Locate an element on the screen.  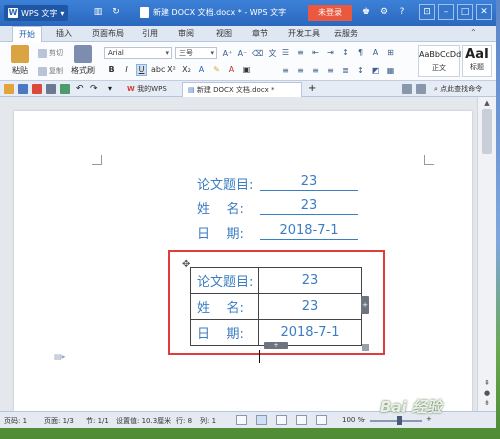
highlight-icon: ✎ is located at coordinates (216, 70).